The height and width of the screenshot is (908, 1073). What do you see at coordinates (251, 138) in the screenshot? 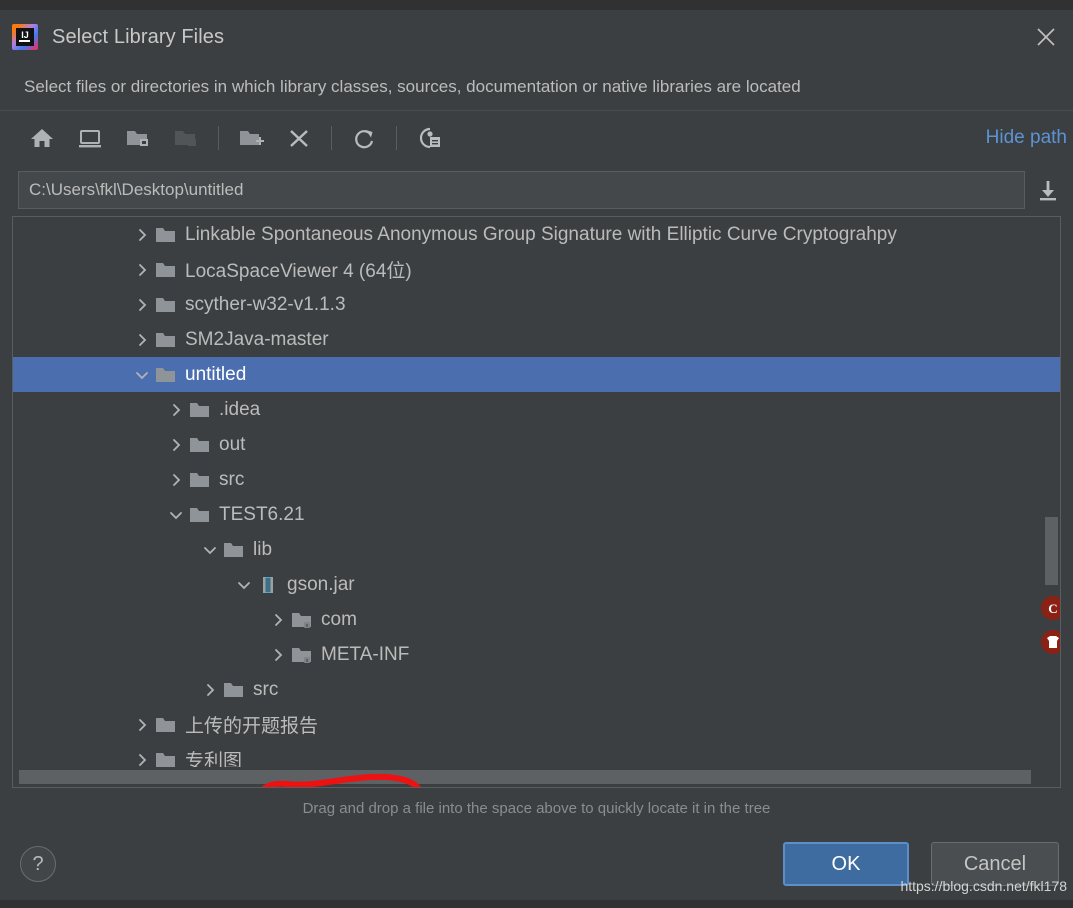
I see `new-folder-icon` at bounding box center [251, 138].